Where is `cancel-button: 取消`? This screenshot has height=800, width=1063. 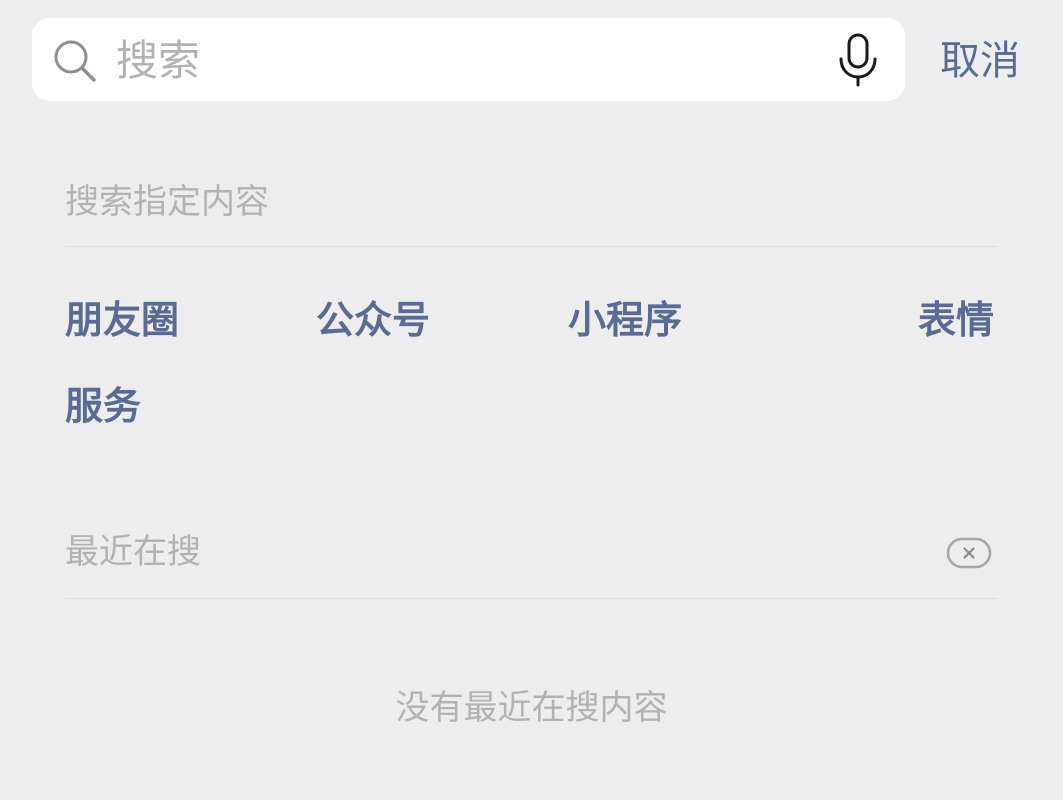
cancel-button: 取消 is located at coordinates (980, 61).